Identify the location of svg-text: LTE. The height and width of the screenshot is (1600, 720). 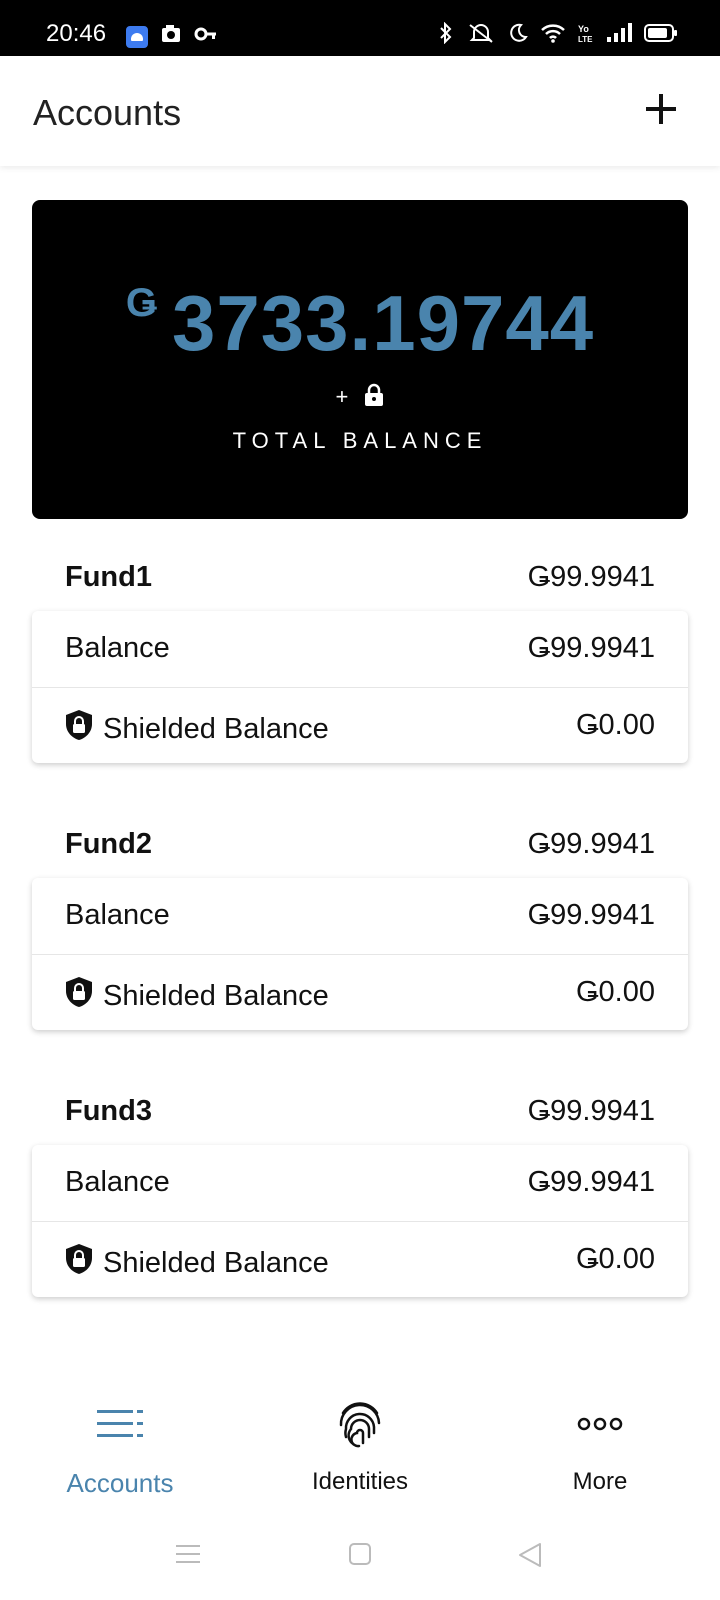
(585, 39).